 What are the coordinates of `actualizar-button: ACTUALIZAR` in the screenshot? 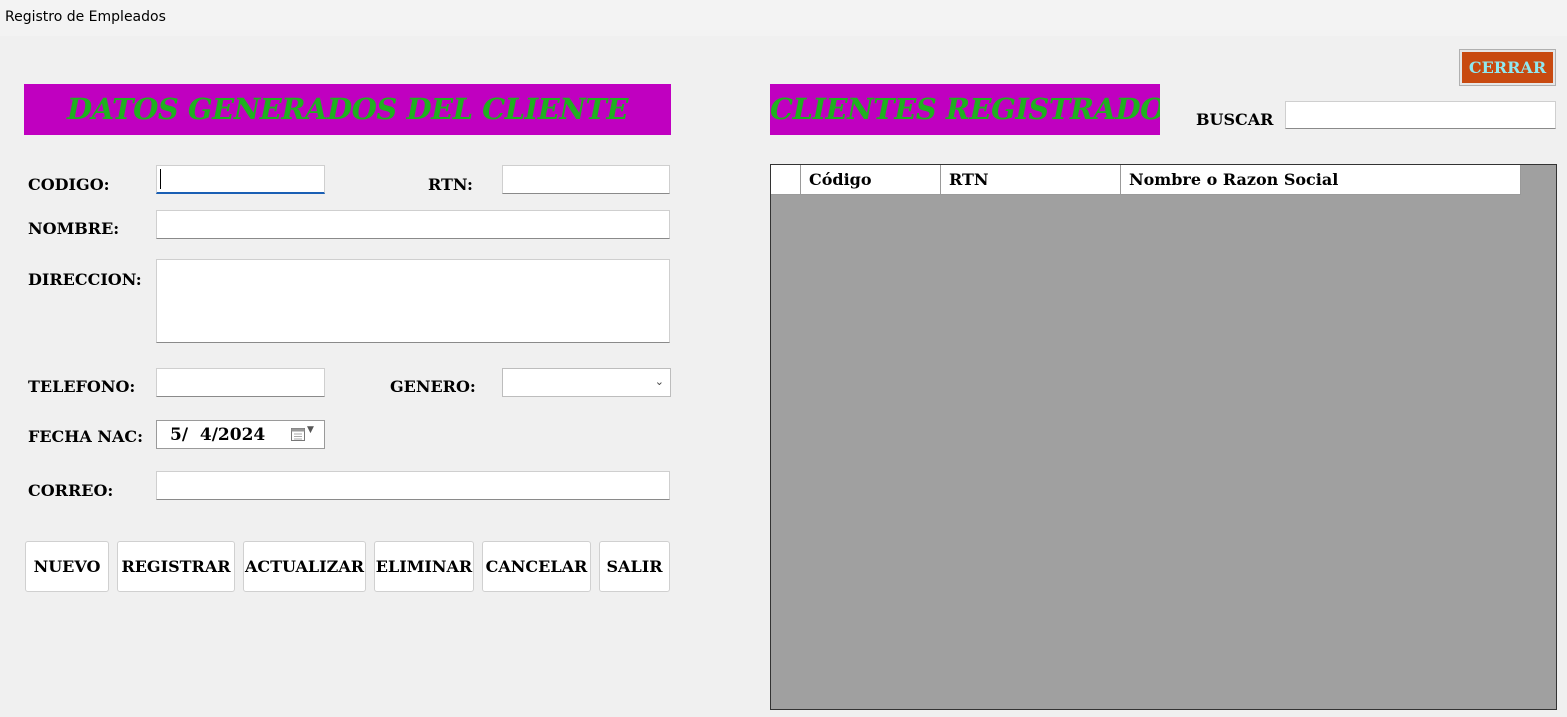 It's located at (304, 566).